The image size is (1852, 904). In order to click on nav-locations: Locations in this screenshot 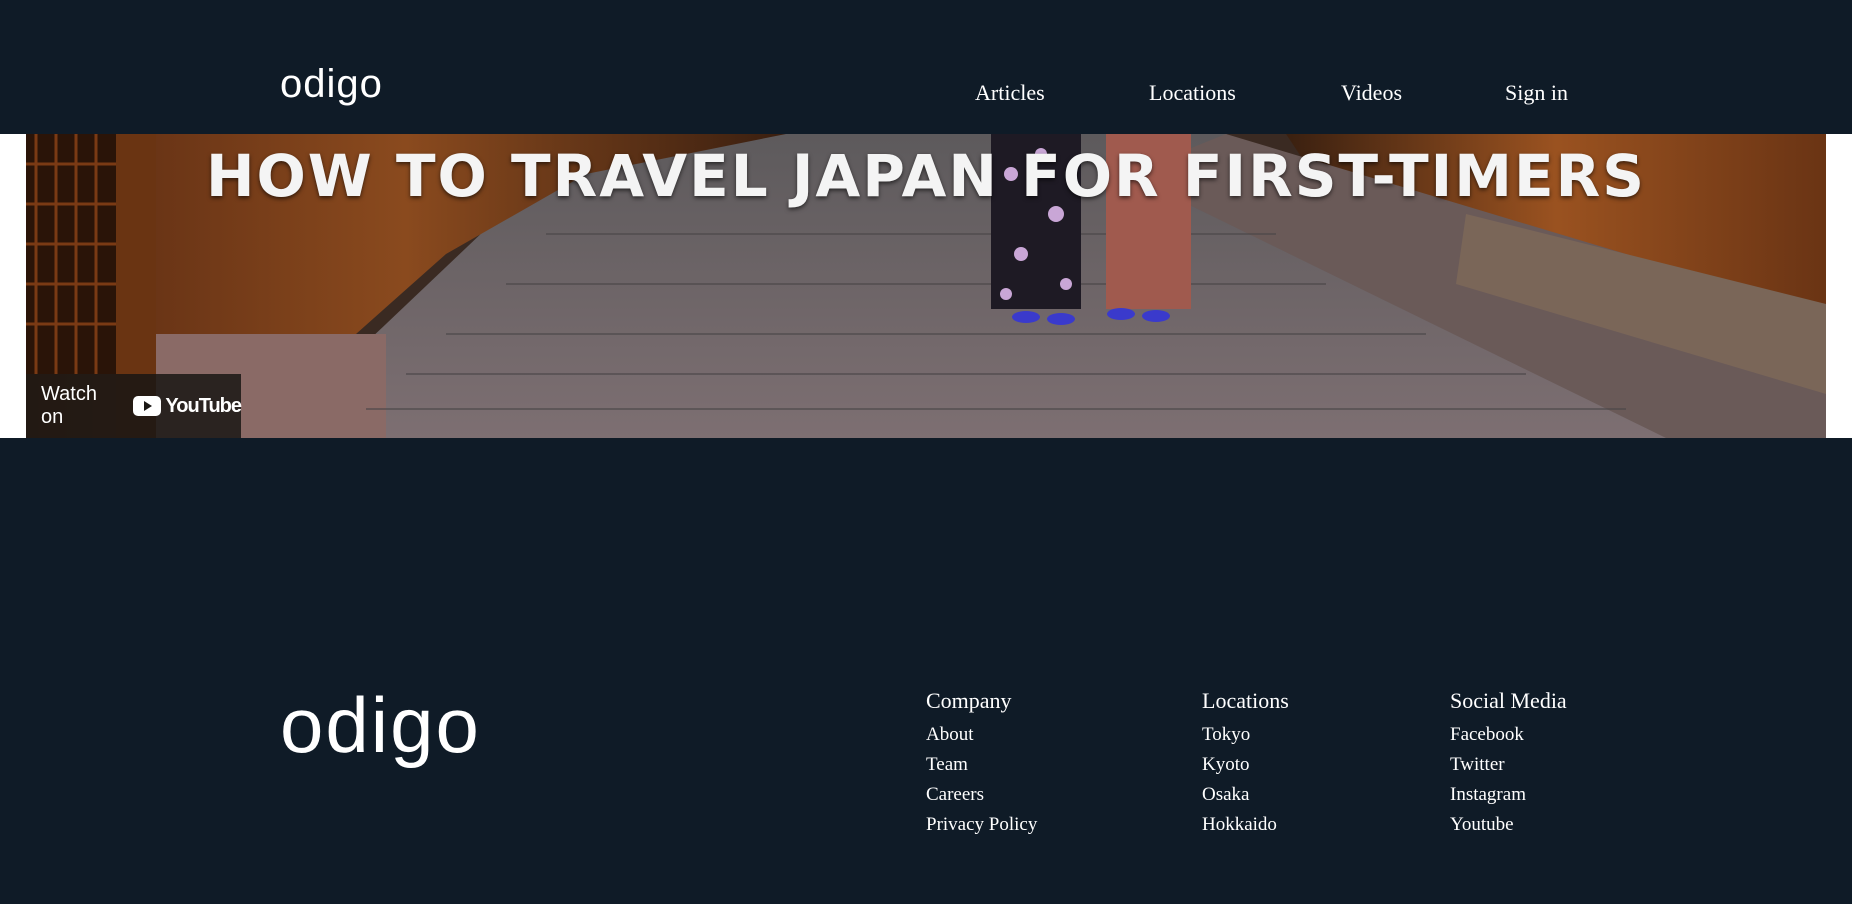, I will do `click(1192, 93)`.